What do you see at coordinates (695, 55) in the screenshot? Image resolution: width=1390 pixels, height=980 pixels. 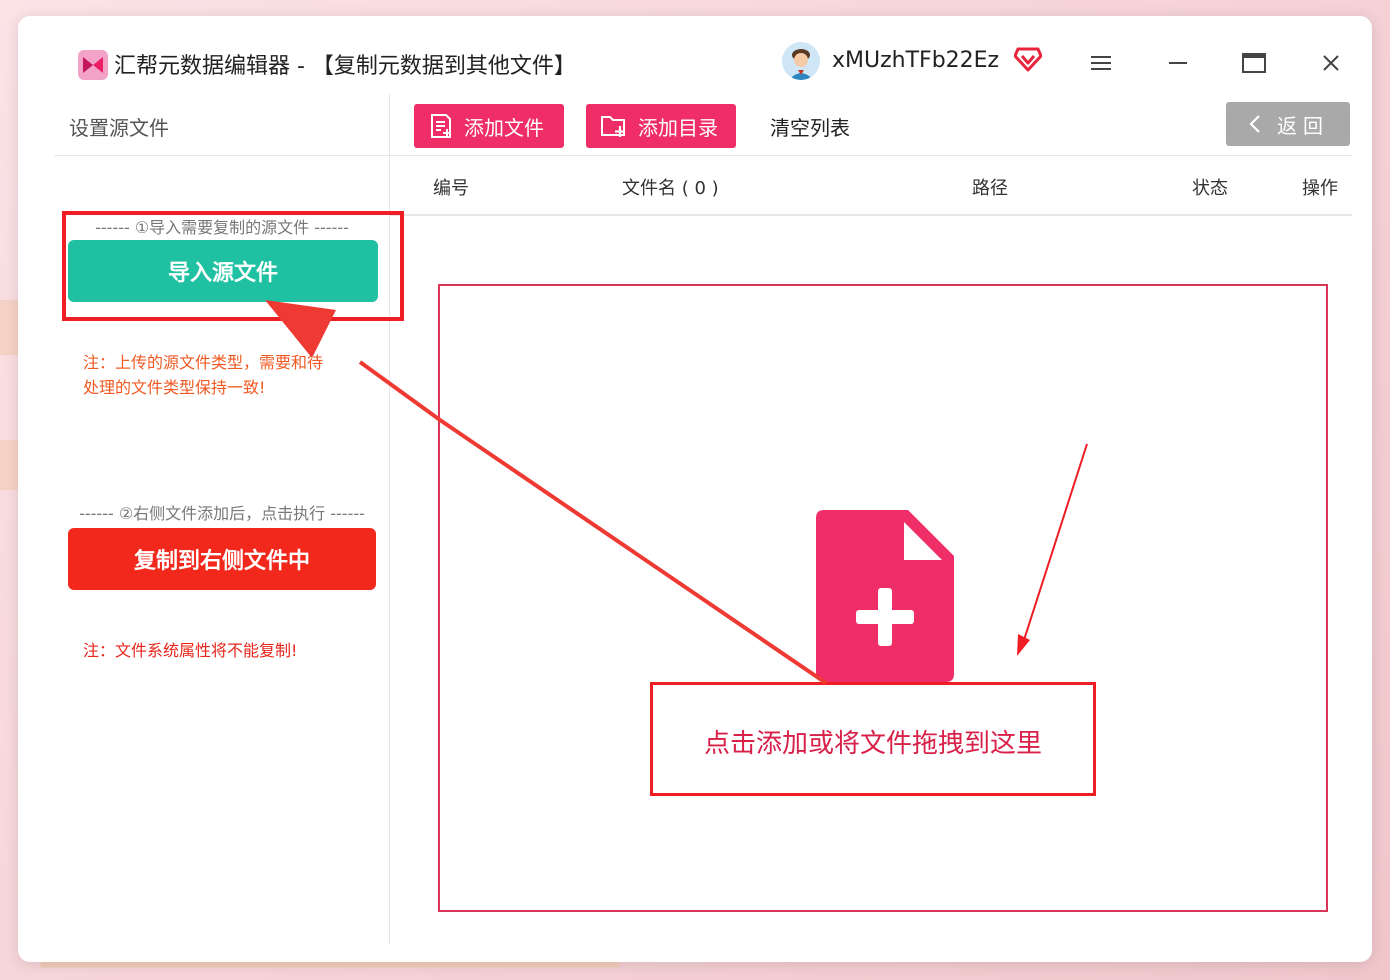 I see `title-bar: 汇帮元数据编辑器 - 【复制元数据到其他文件】 xMUzhTFb22Ez` at bounding box center [695, 55].